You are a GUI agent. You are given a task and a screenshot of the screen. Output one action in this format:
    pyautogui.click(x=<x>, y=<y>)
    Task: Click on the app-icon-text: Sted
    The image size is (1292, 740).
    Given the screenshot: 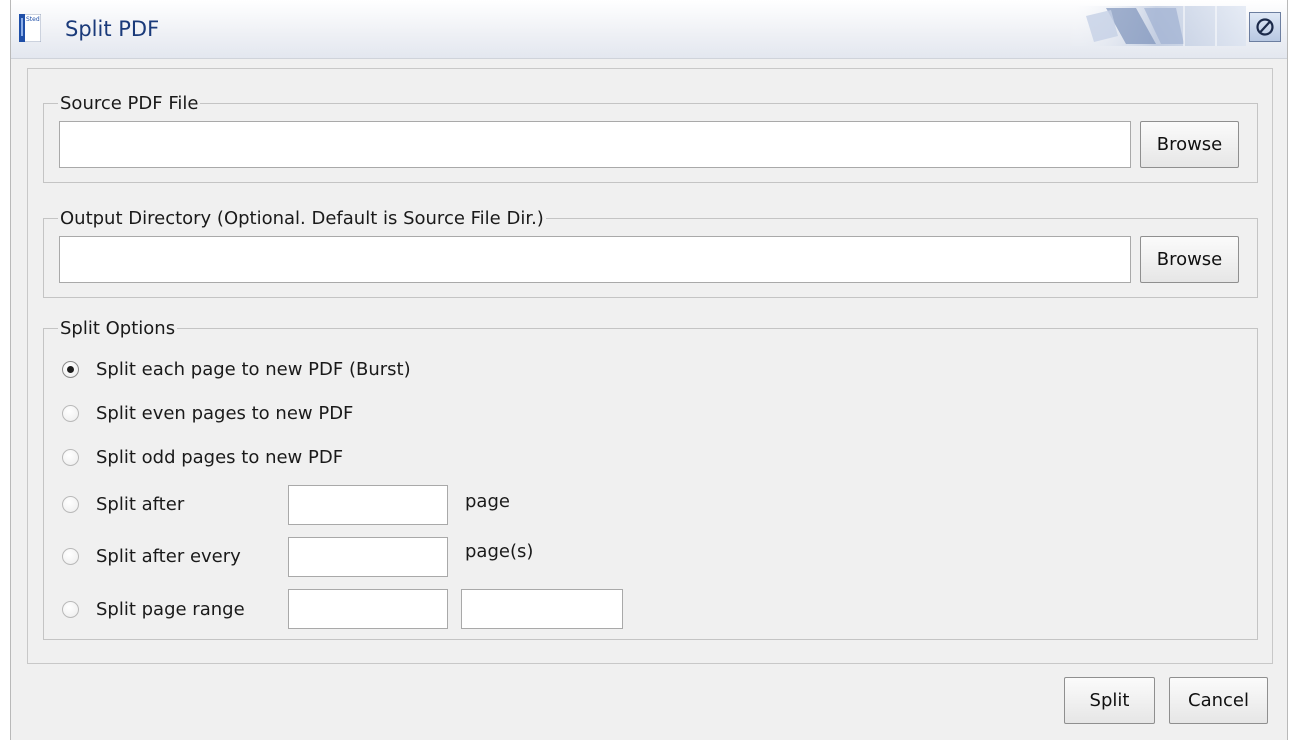 What is the action you would take?
    pyautogui.click(x=33, y=19)
    